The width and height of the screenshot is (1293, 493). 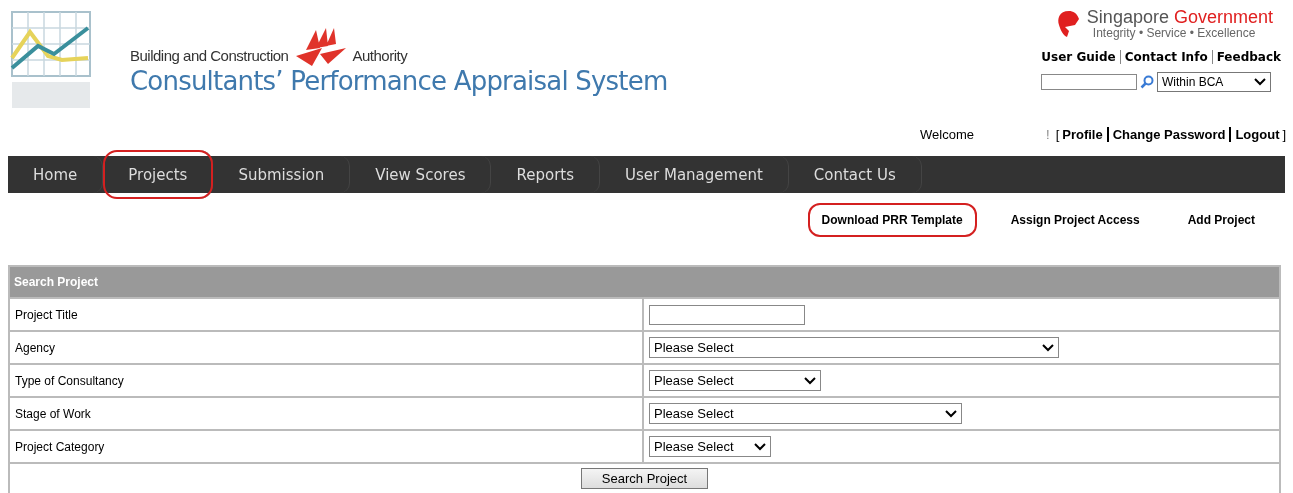 What do you see at coordinates (1174, 33) in the screenshot?
I see `government-motto: Integrity • Service • Excellence` at bounding box center [1174, 33].